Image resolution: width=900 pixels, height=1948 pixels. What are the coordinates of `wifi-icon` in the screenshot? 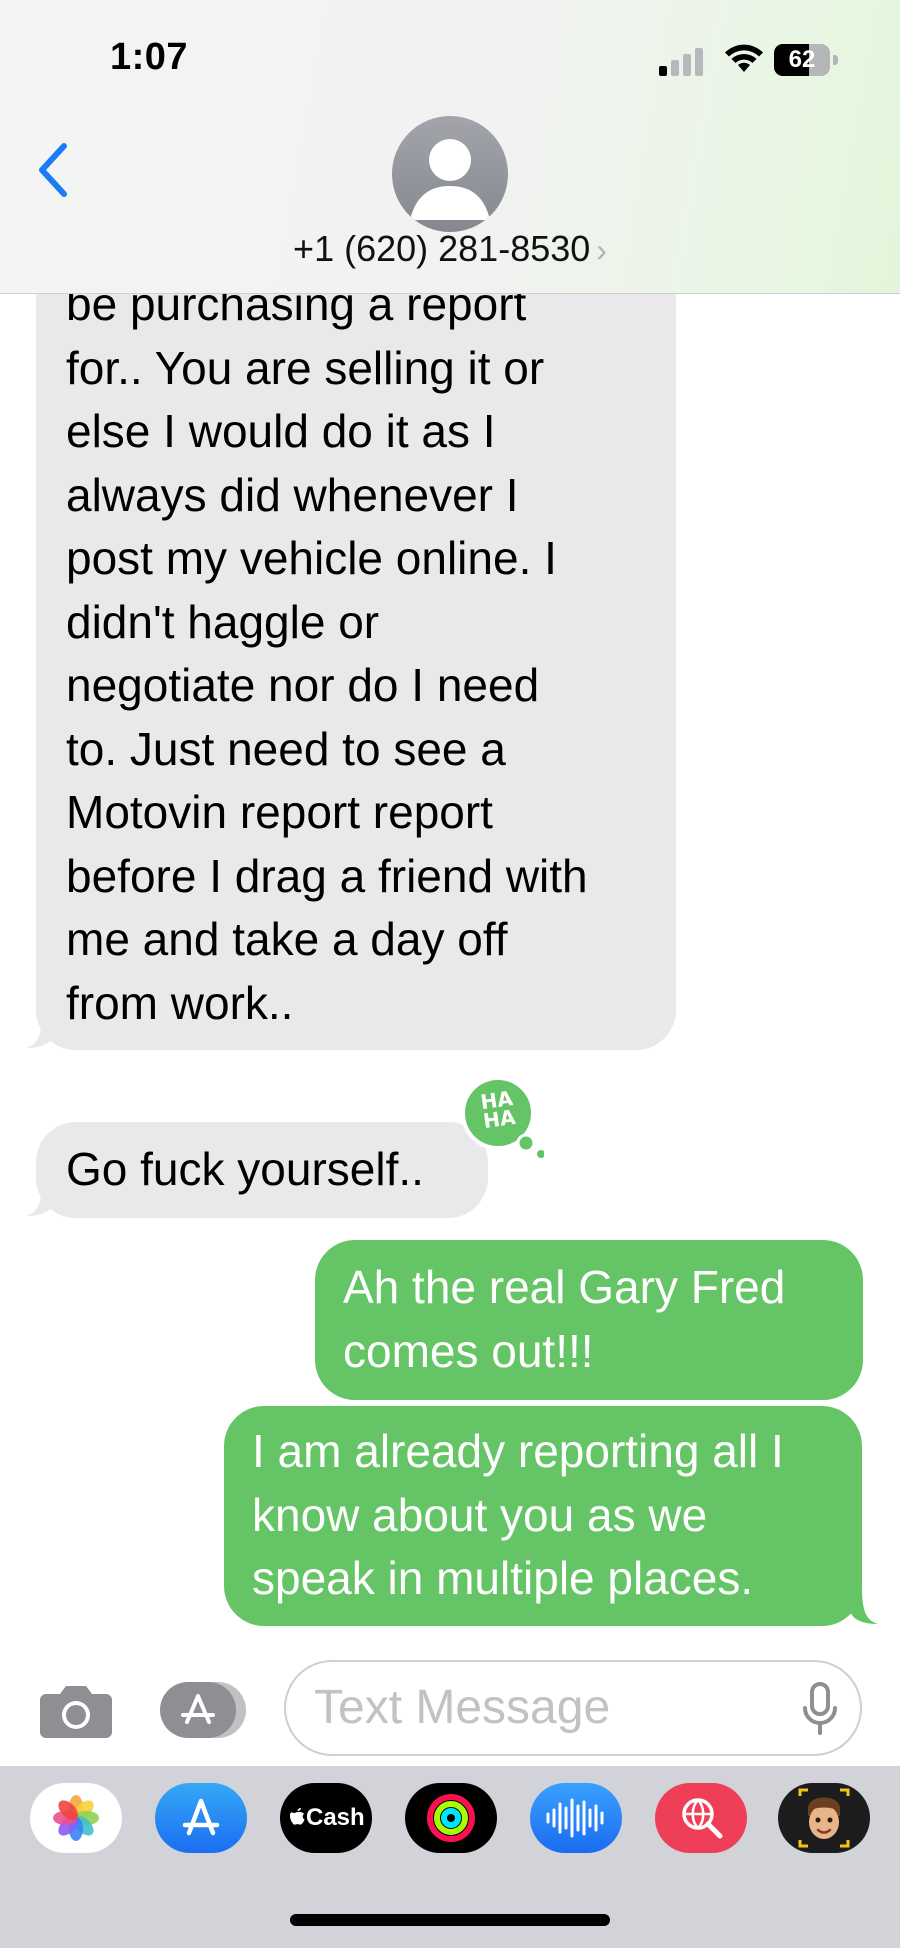 It's located at (744, 58).